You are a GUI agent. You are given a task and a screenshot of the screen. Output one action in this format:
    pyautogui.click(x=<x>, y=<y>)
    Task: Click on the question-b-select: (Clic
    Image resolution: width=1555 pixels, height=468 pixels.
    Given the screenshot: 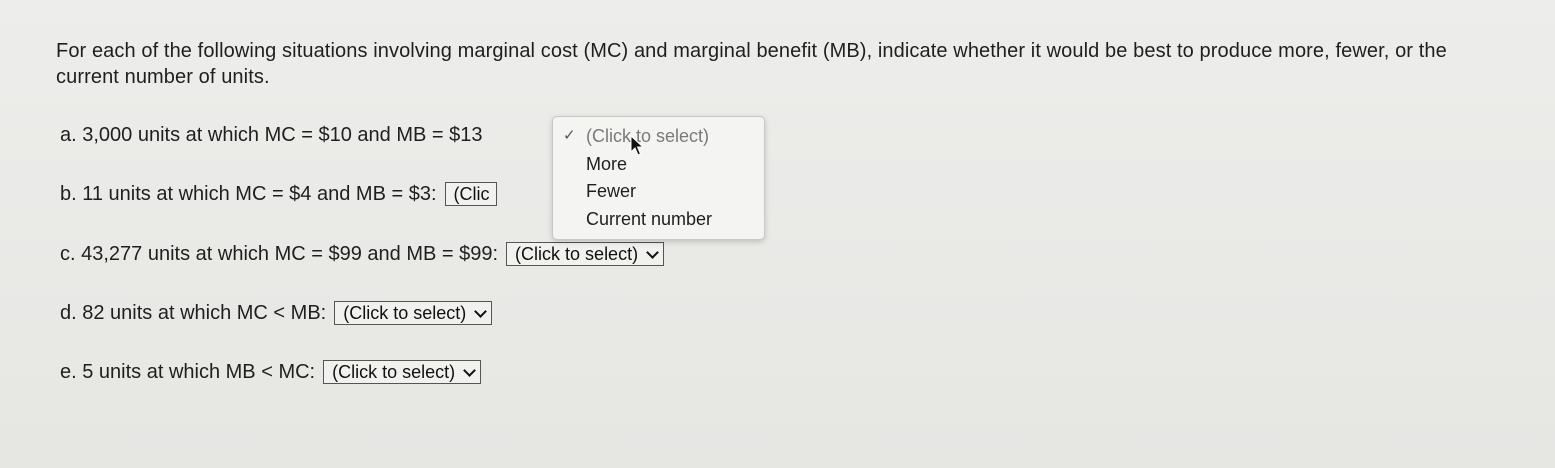 What is the action you would take?
    pyautogui.click(x=470, y=194)
    